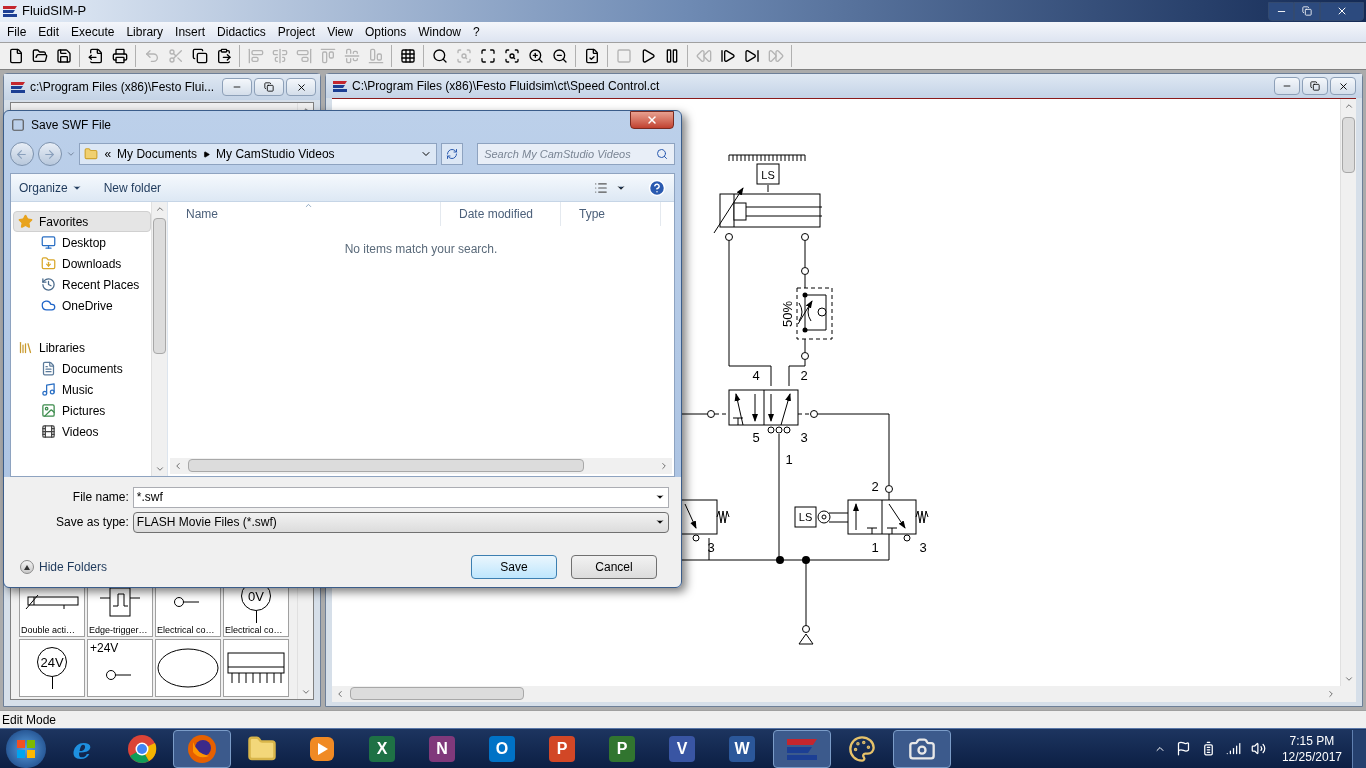 The image size is (1366, 768). Describe the element at coordinates (26, 748) in the screenshot. I see `start-button` at that location.